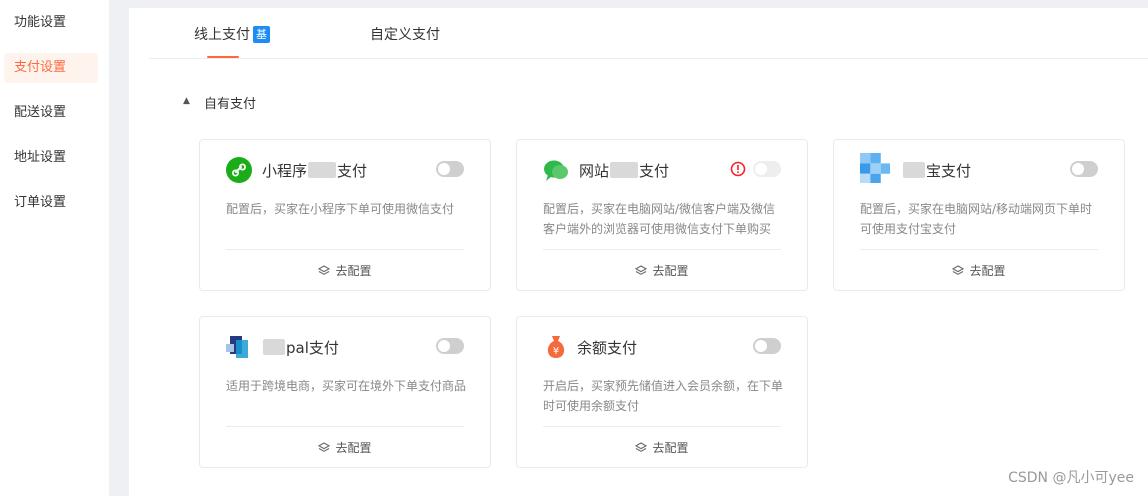 Image resolution: width=1148 pixels, height=496 pixels. I want to click on card-title: 宝支付, so click(936, 170).